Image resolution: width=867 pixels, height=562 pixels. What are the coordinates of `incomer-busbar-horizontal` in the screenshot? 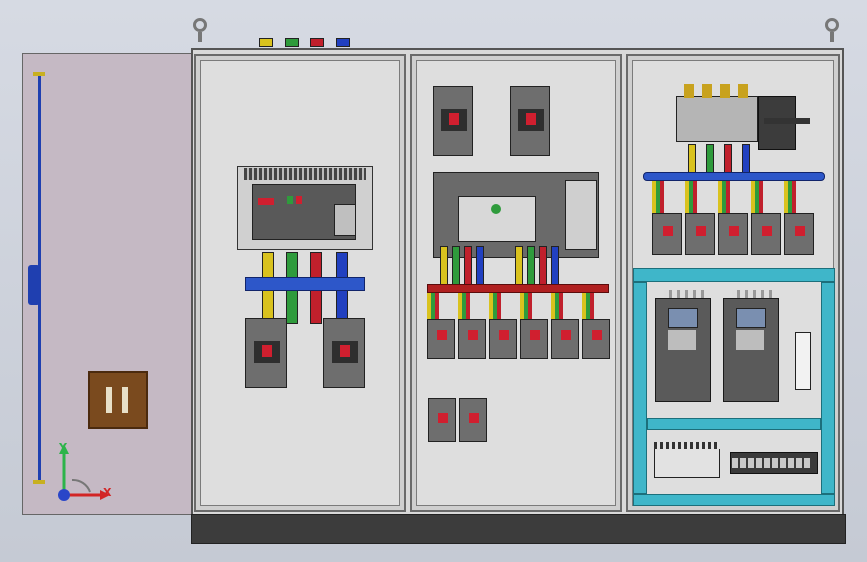 It's located at (305, 284).